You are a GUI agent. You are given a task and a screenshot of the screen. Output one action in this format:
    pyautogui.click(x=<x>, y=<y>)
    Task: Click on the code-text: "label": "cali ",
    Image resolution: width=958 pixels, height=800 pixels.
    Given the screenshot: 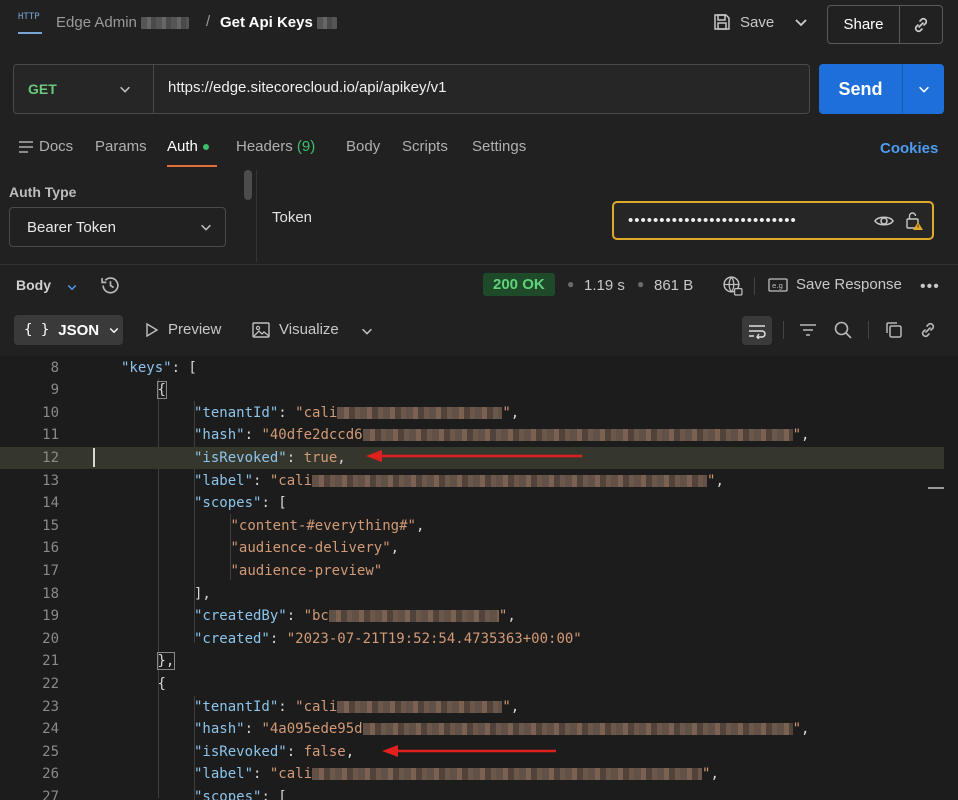 What is the action you would take?
    pyautogui.click(x=459, y=481)
    